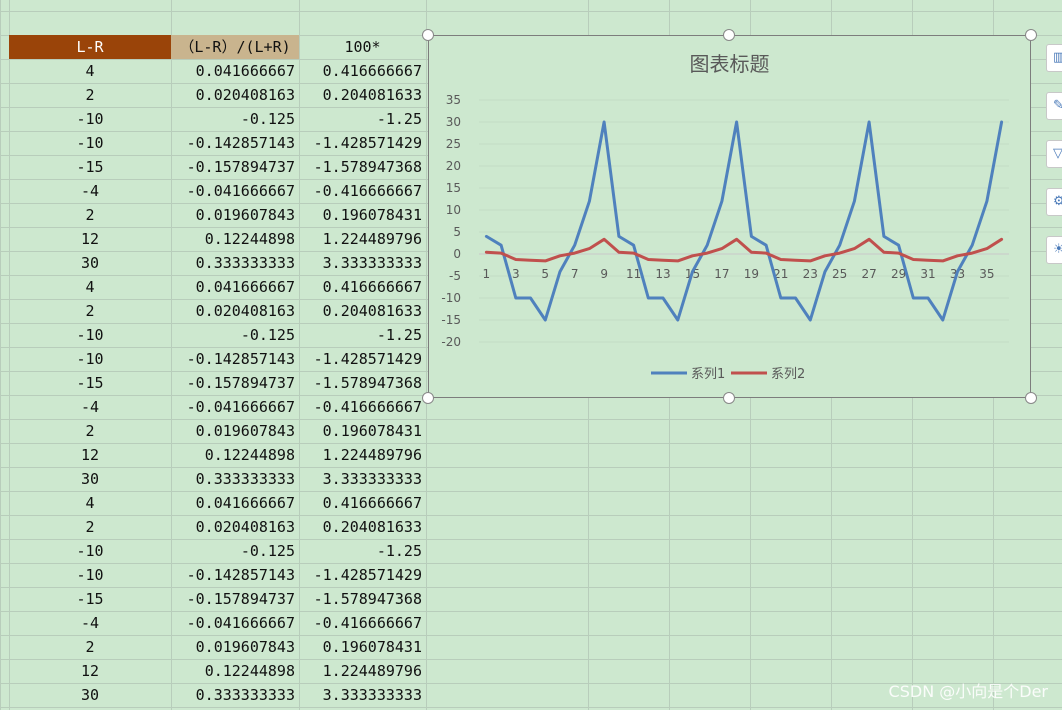 Image resolution: width=1062 pixels, height=710 pixels. Describe the element at coordinates (729, 398) in the screenshot. I see `resize-handle-bottom` at that location.